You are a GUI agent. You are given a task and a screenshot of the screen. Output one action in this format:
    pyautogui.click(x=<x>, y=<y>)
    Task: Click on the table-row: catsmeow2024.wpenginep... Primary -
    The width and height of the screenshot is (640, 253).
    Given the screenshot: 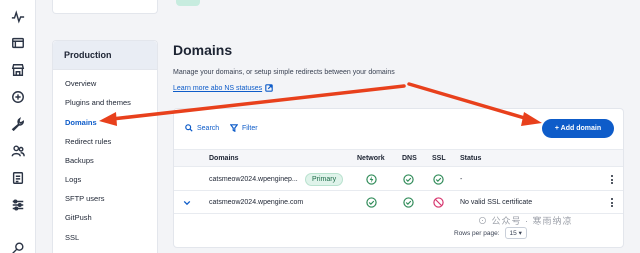 What is the action you would take?
    pyautogui.click(x=398, y=180)
    